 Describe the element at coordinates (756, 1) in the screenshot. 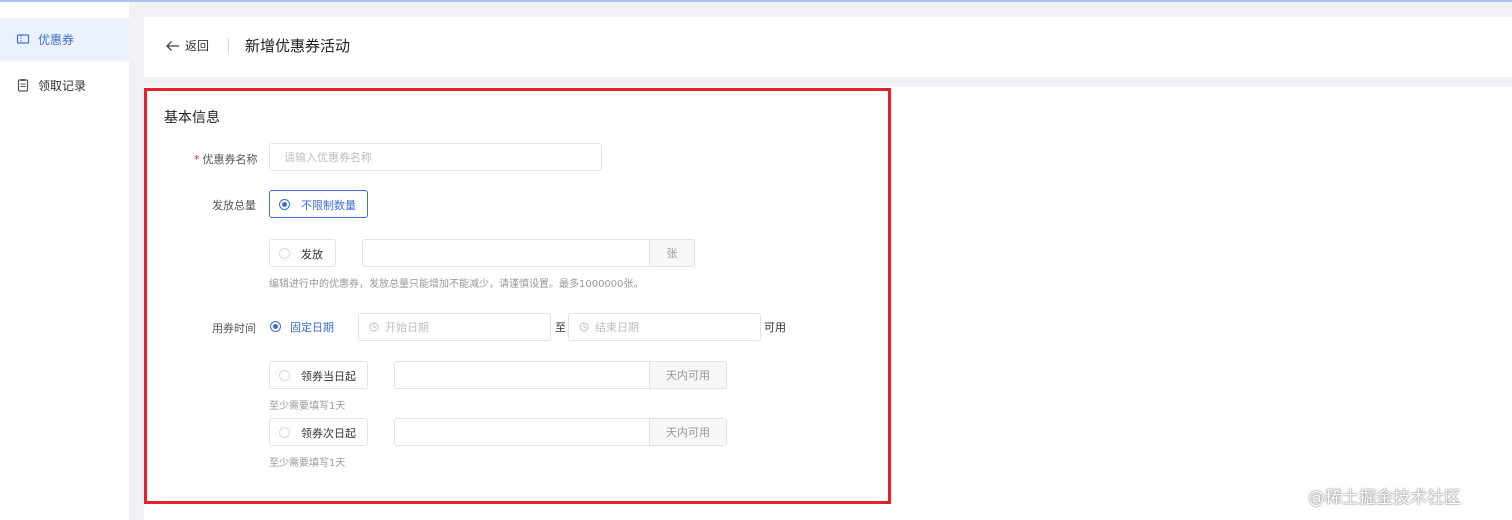

I see `top-accent-line` at that location.